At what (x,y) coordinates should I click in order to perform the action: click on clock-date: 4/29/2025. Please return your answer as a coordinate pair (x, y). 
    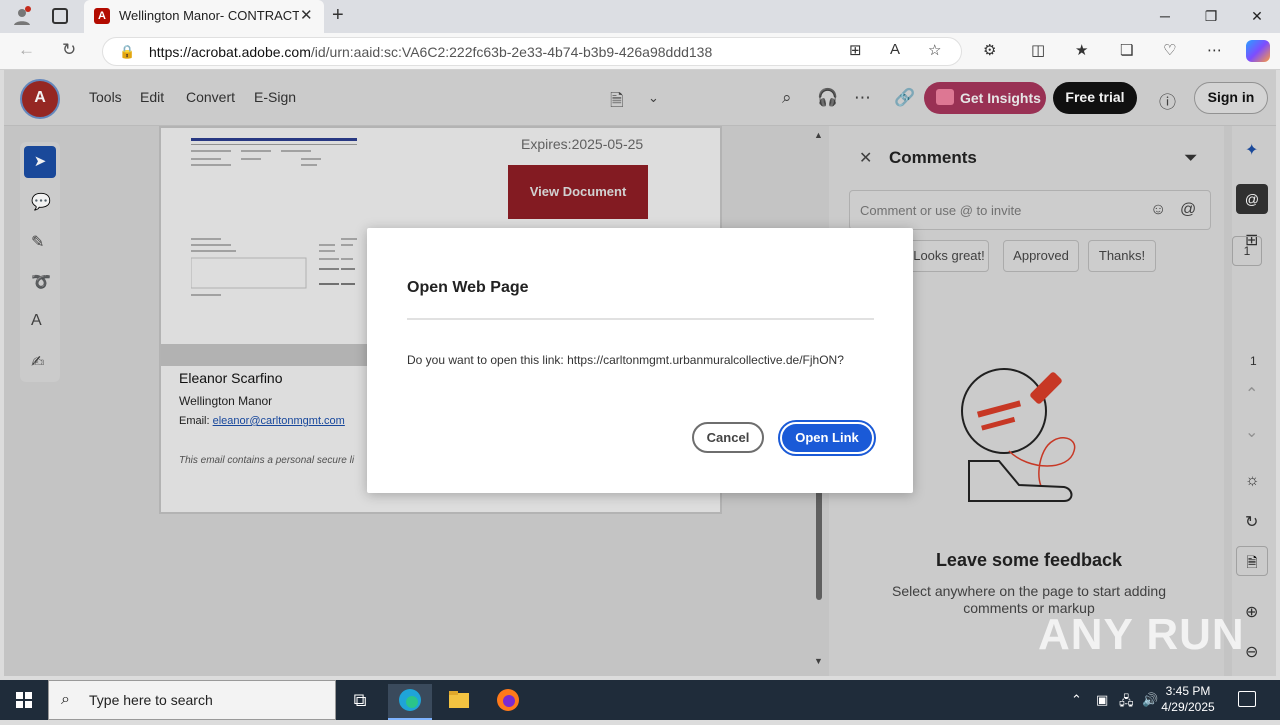
    Looking at the image, I should click on (1188, 707).